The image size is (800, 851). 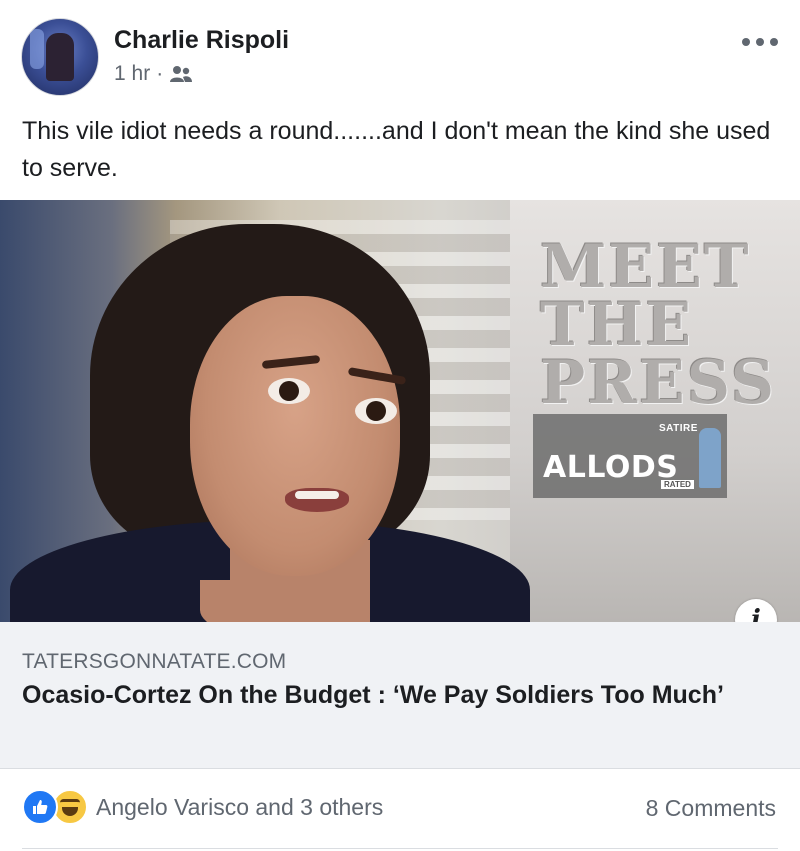 I want to click on left-eye, so click(x=289, y=391).